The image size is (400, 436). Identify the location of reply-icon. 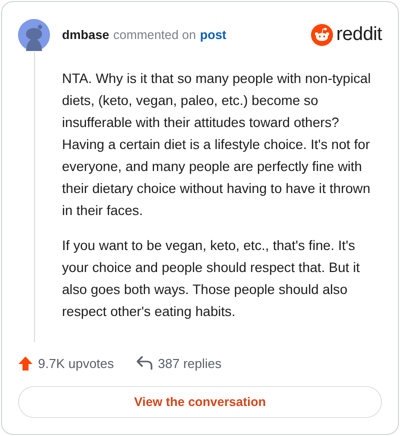
(144, 363).